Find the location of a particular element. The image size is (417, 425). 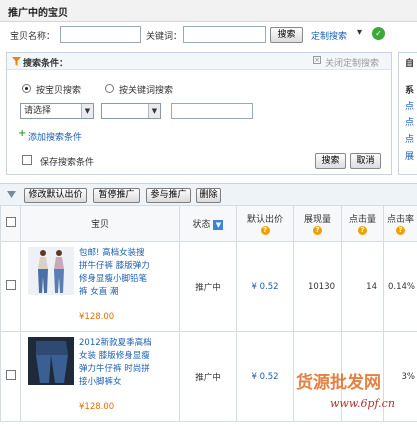

action-toolbar: 修改默认出价 暂停推广 参与推广 删除 is located at coordinates (208, 194).